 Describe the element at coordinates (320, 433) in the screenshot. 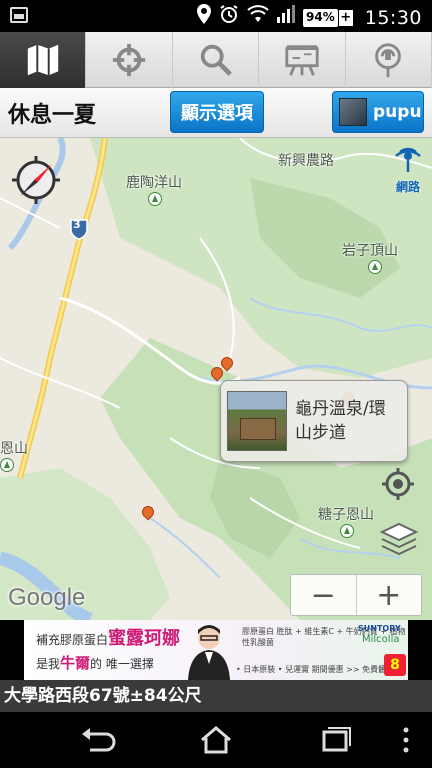

I see `poi-title-line: 山步道` at that location.